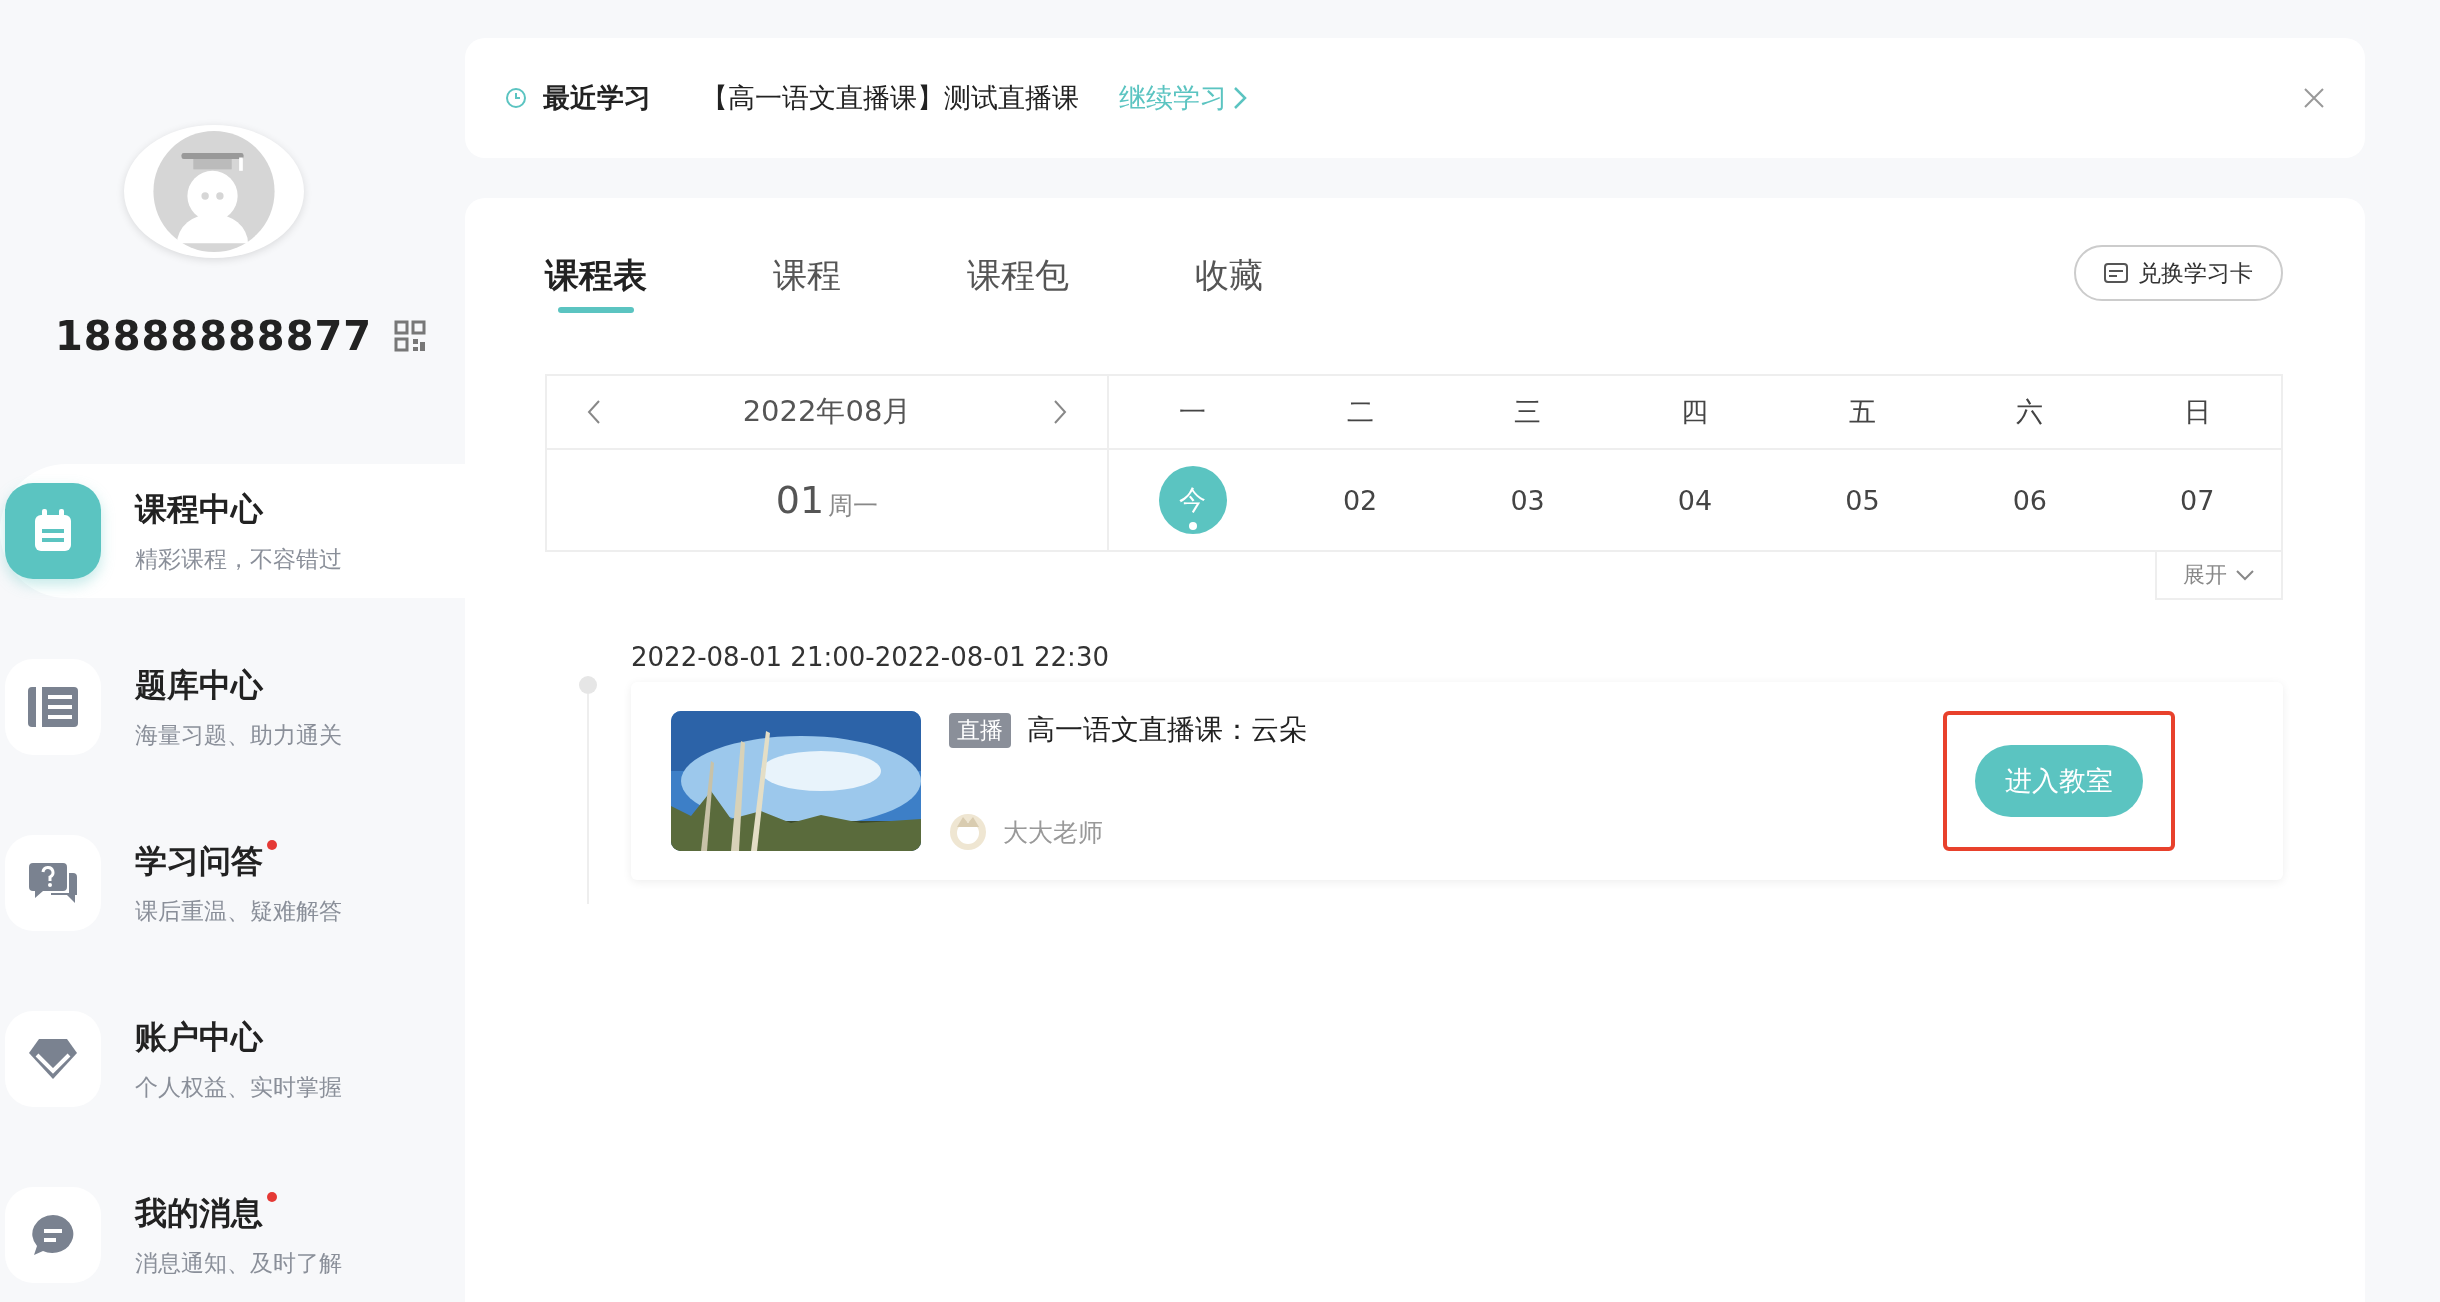 This screenshot has height=1302, width=2440. I want to click on tab: 课程包, so click(1018, 283).